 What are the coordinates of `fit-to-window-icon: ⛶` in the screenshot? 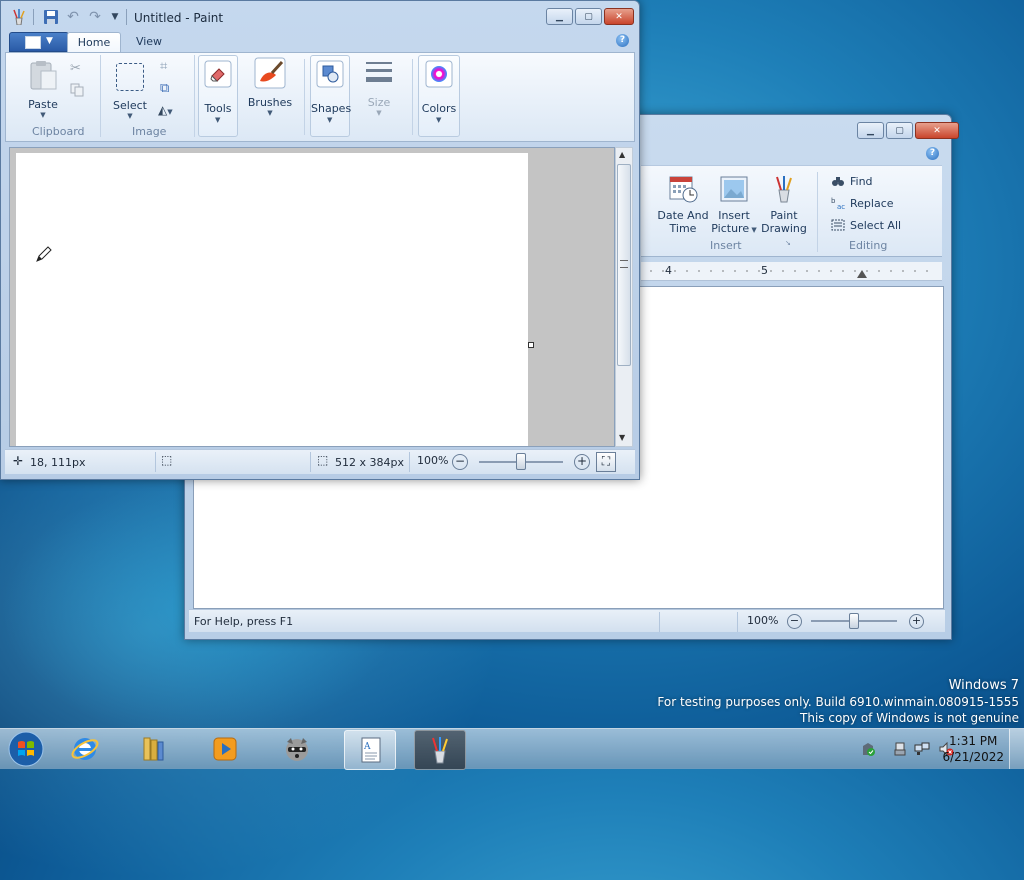 It's located at (606, 462).